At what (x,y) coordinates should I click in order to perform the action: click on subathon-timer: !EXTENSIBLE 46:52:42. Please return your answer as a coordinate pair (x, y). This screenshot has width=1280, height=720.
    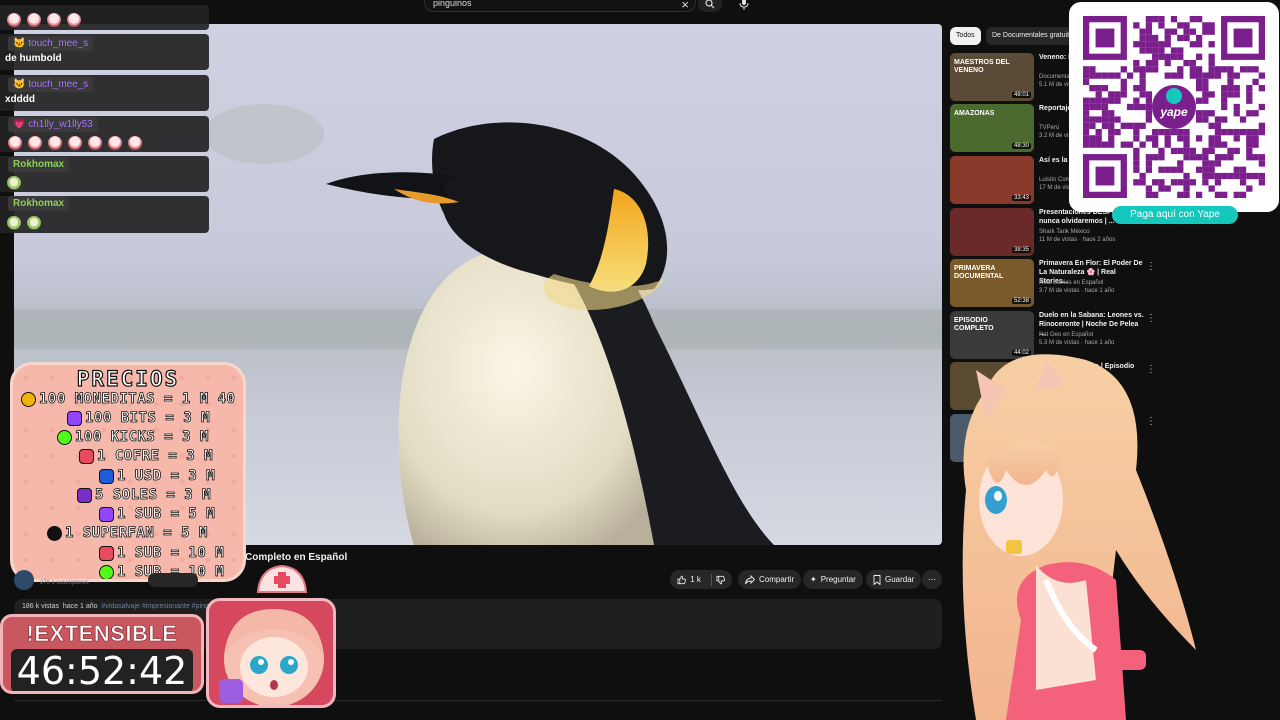
    Looking at the image, I should click on (102, 654).